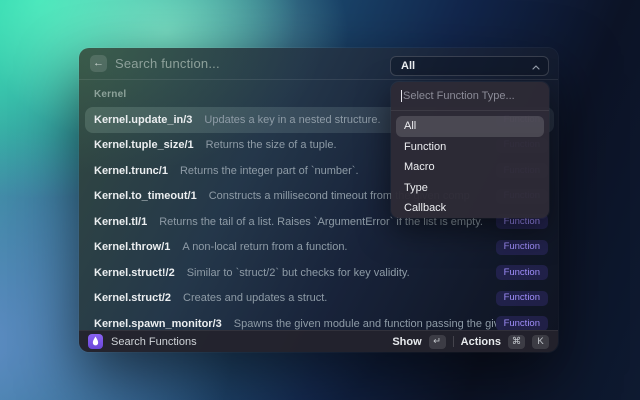  Describe the element at coordinates (536, 66) in the screenshot. I see `chevron-up-icon` at that location.